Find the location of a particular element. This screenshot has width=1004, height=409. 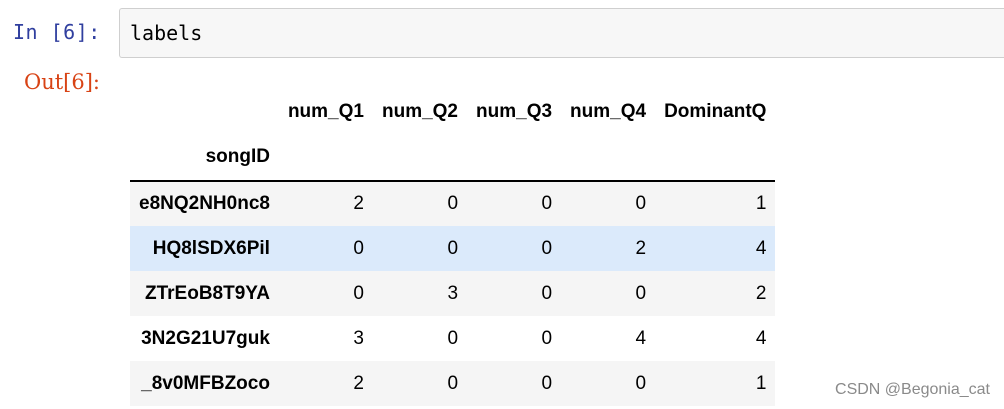

input-prompt: In [6]: is located at coordinates (57, 32).